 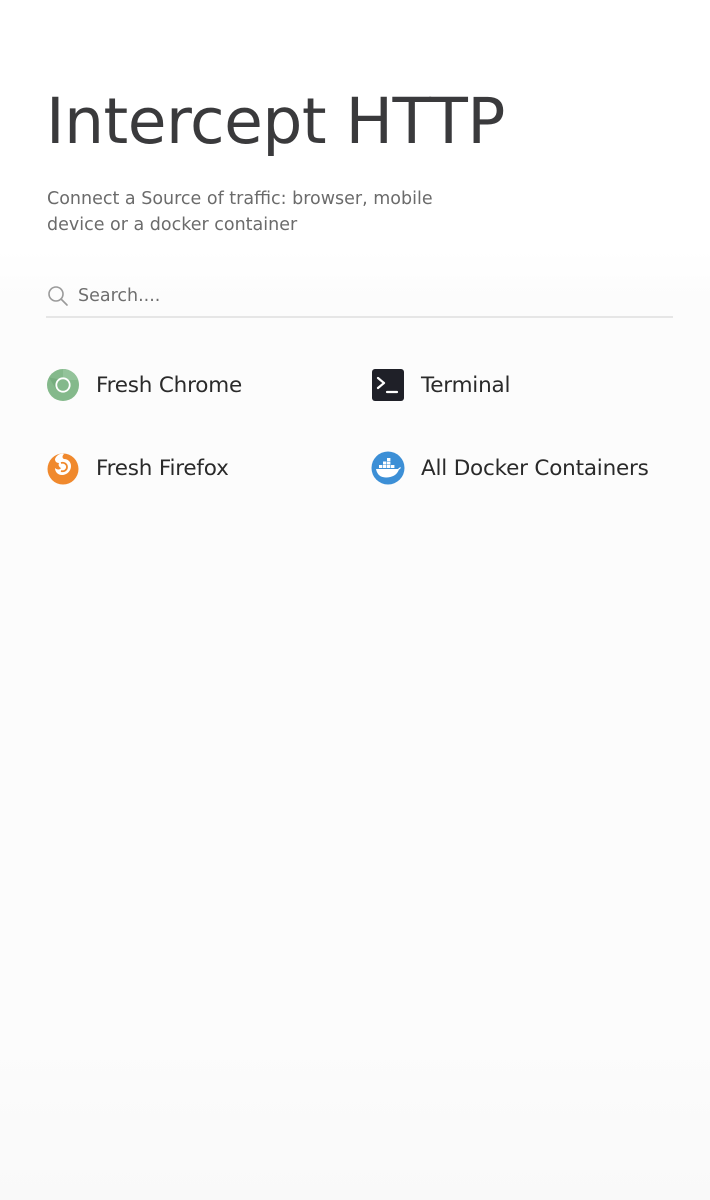 I want to click on source-fresh-chrome: Fresh Chrome, so click(x=144, y=385).